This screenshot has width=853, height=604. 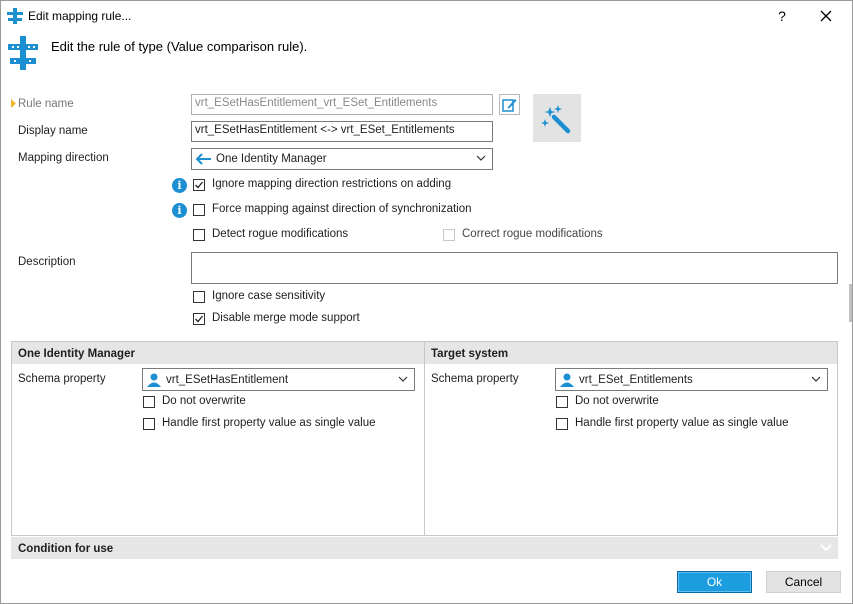 What do you see at coordinates (475, 379) in the screenshot?
I see `right-schema-property-label: Schema property` at bounding box center [475, 379].